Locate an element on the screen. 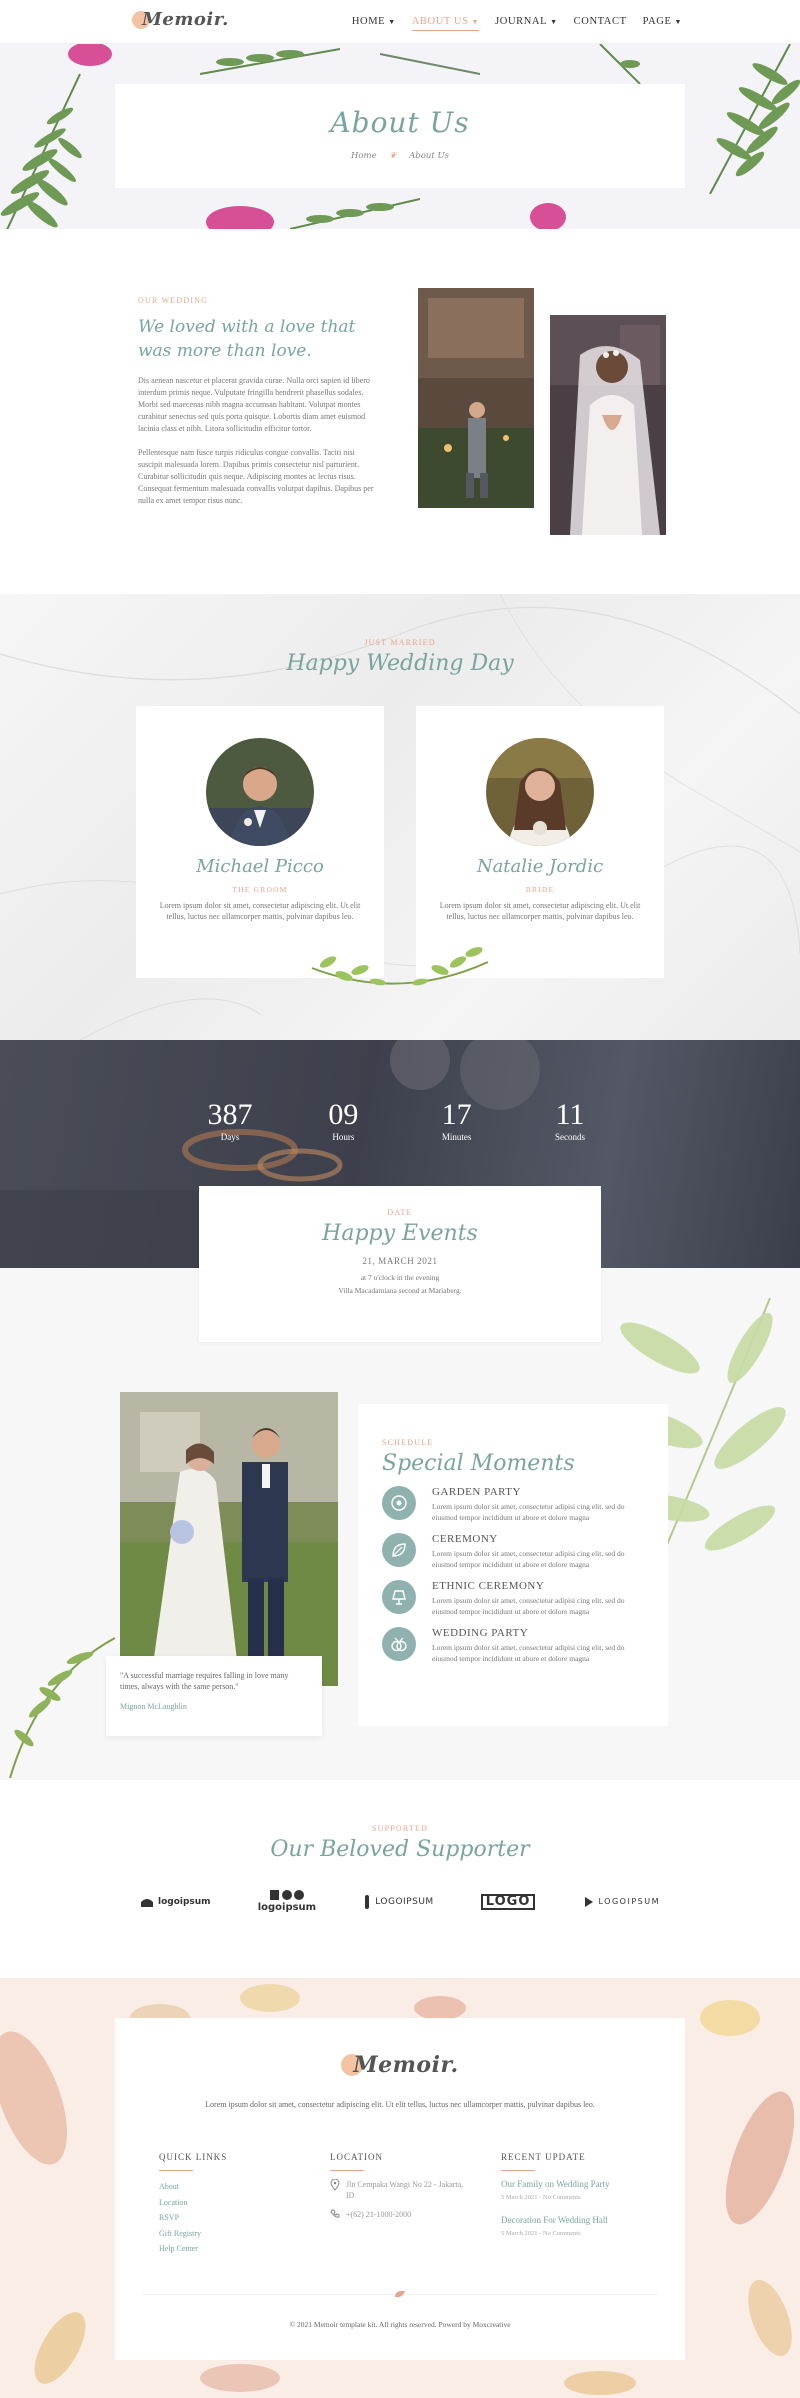  leaf-divider-icon is located at coordinates (400, 2294).